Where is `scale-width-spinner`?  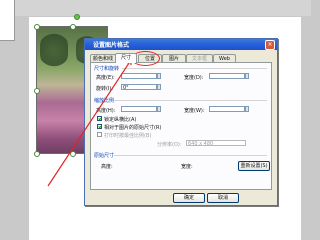 scale-width-spinner is located at coordinates (247, 109).